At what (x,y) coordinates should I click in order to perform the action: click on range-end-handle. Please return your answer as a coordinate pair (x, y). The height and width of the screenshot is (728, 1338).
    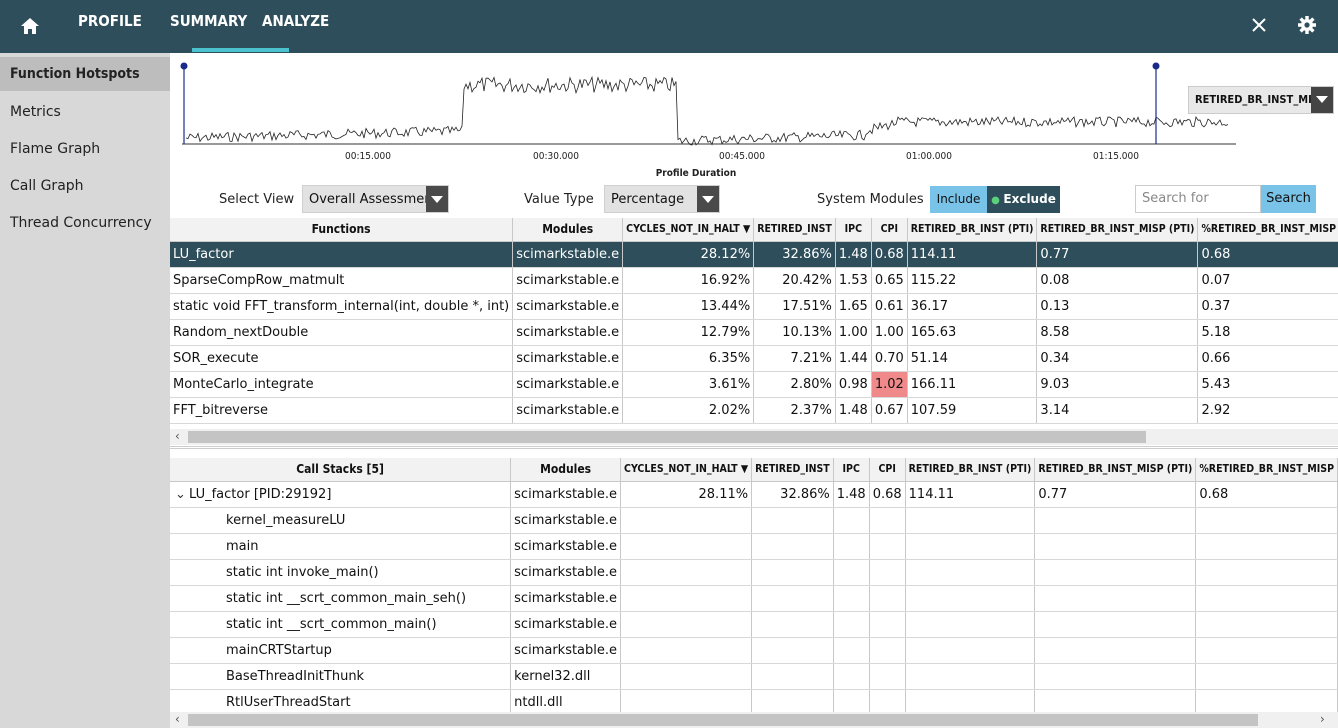
    Looking at the image, I should click on (1156, 66).